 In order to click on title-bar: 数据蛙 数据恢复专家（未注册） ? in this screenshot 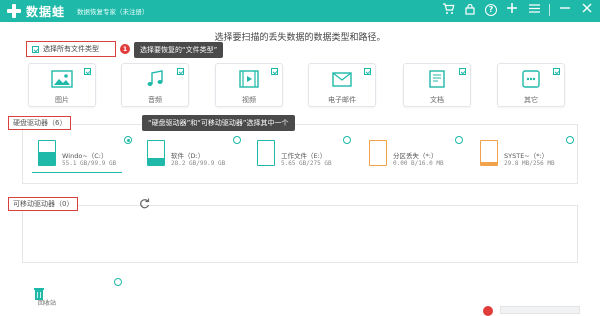, I will do `click(300, 11)`.